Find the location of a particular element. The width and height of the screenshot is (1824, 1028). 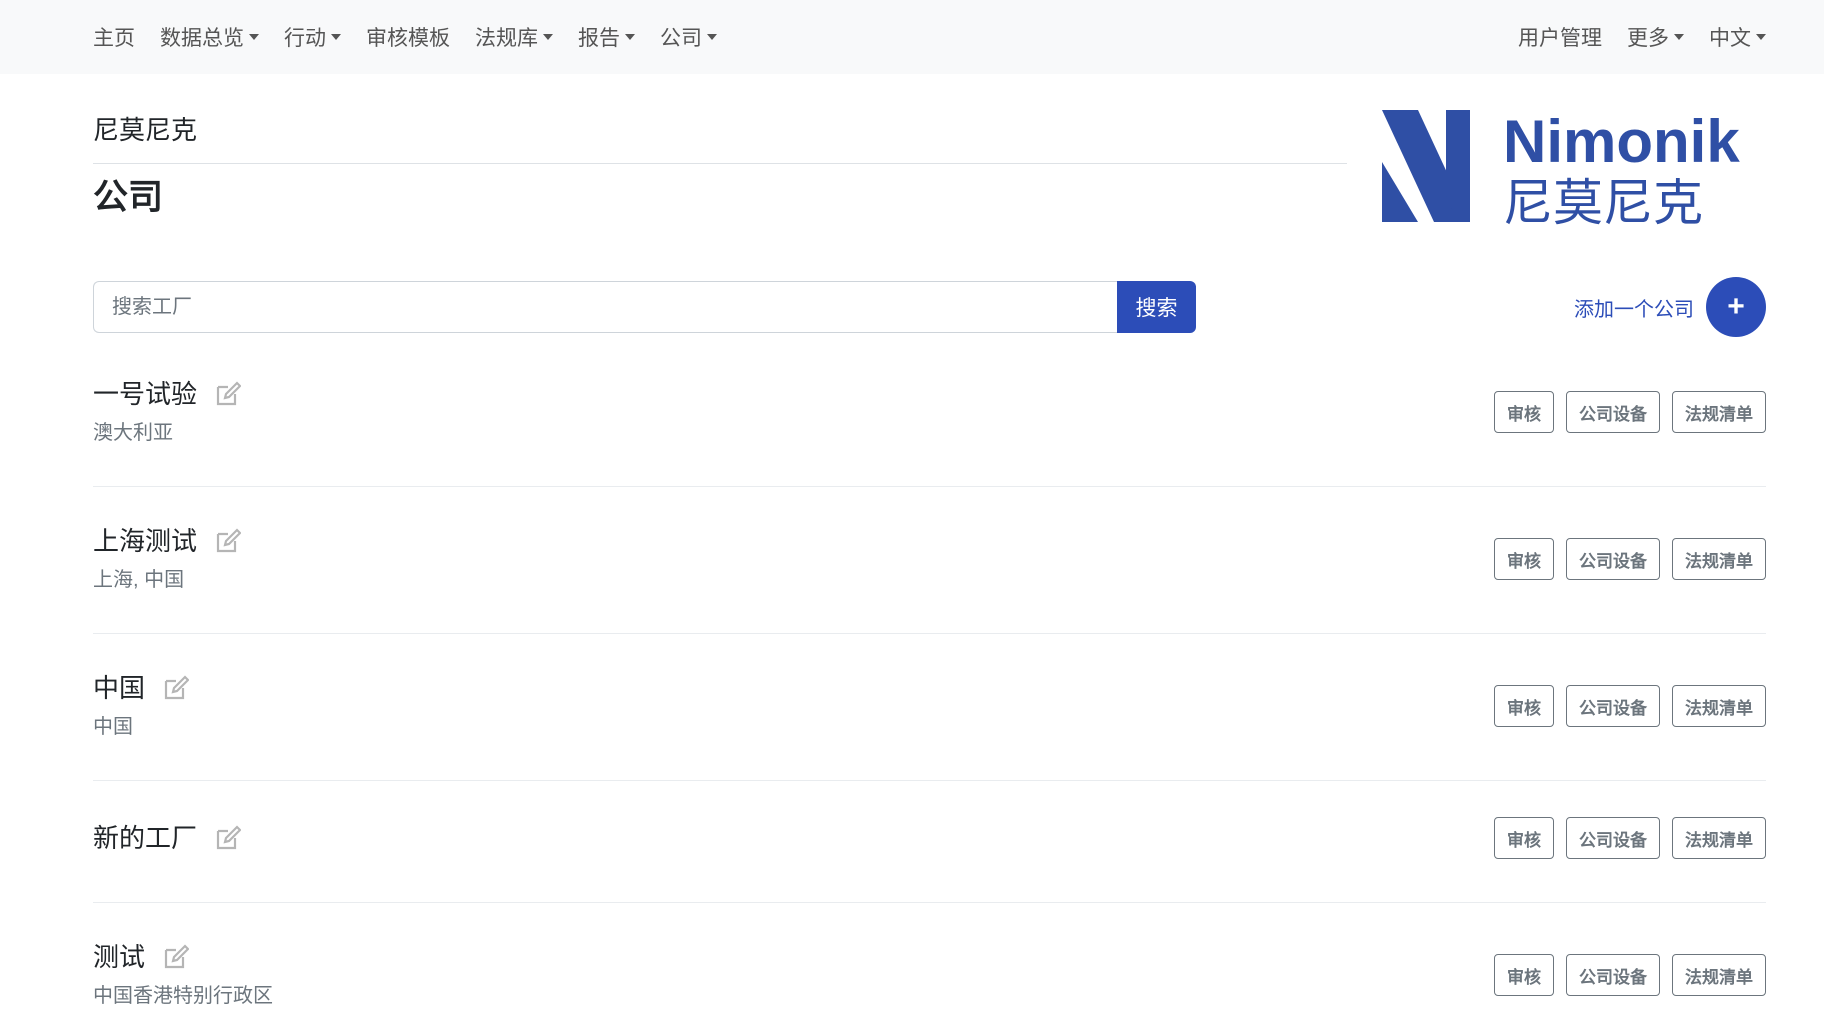

company-info: 测试 中国香港特别行政区 is located at coordinates (183, 975).